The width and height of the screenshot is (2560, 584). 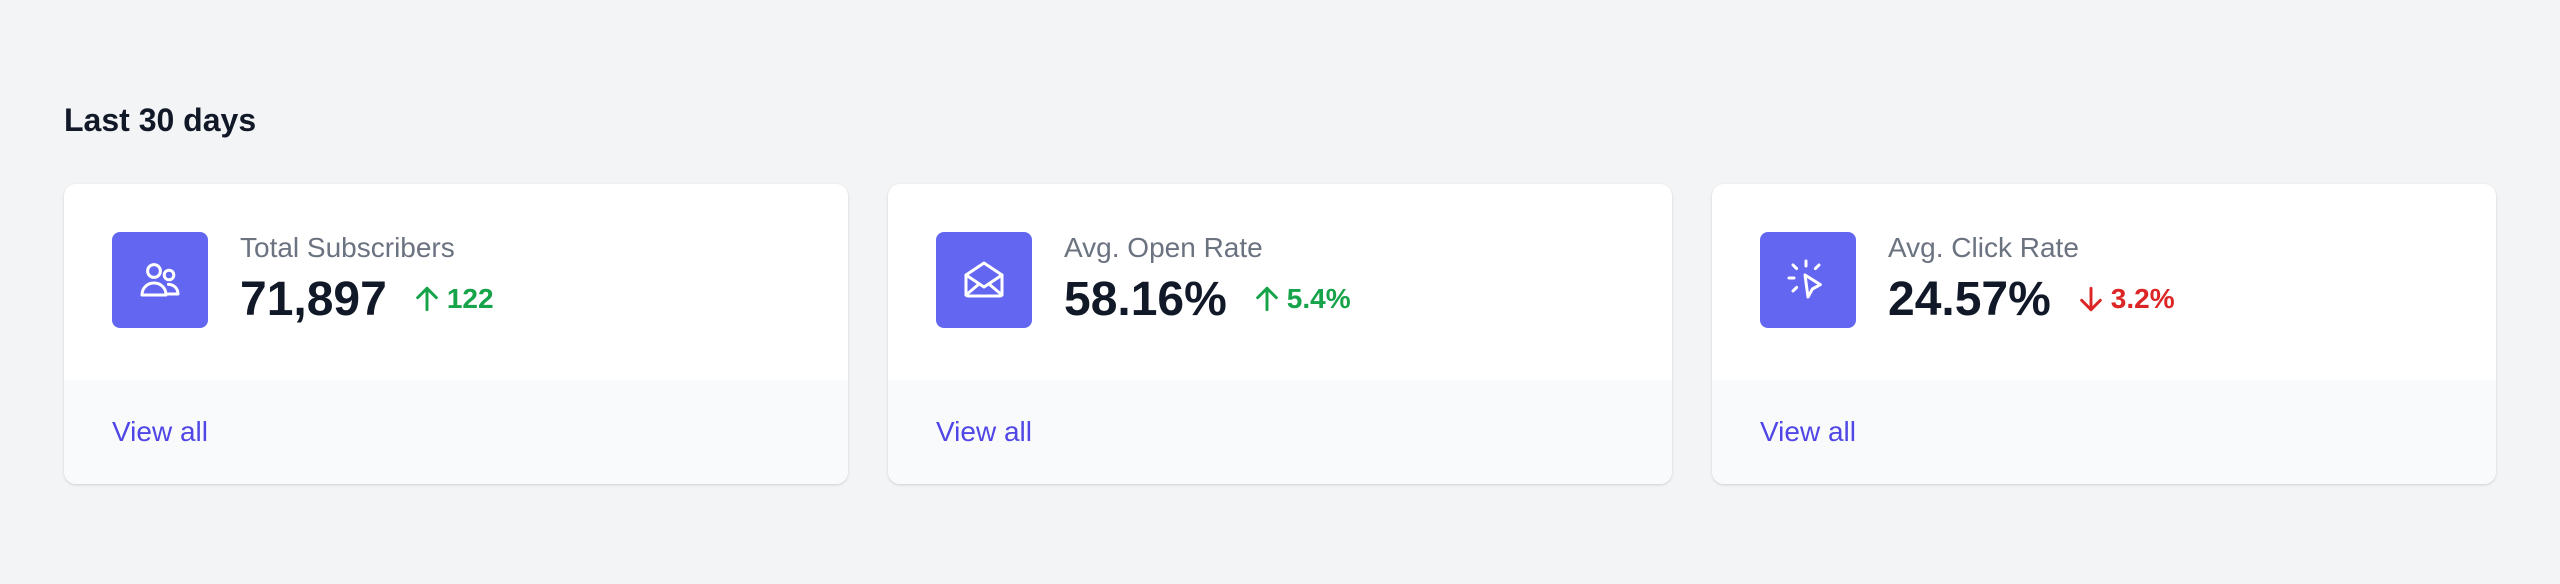 I want to click on stat-label: Avg. Click Rate, so click(x=1983, y=247).